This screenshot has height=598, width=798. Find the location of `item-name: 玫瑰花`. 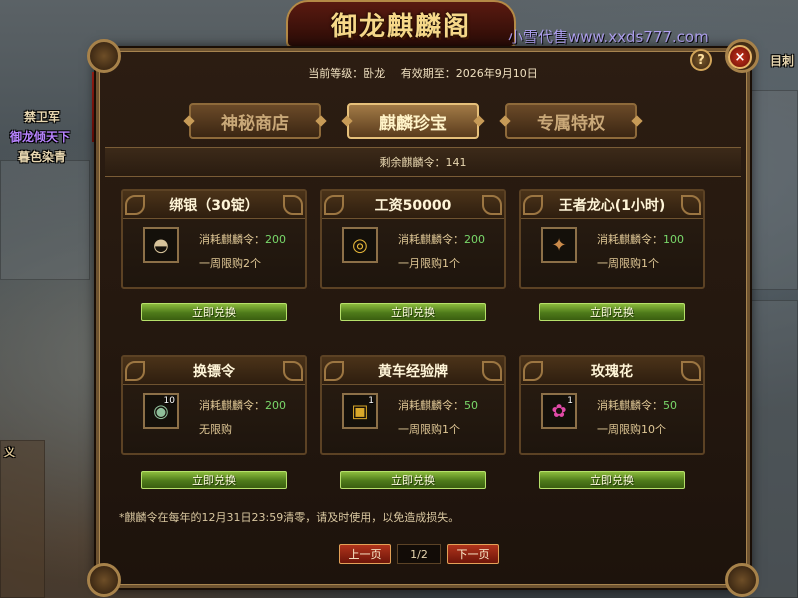

item-name: 玫瑰花 is located at coordinates (612, 371).